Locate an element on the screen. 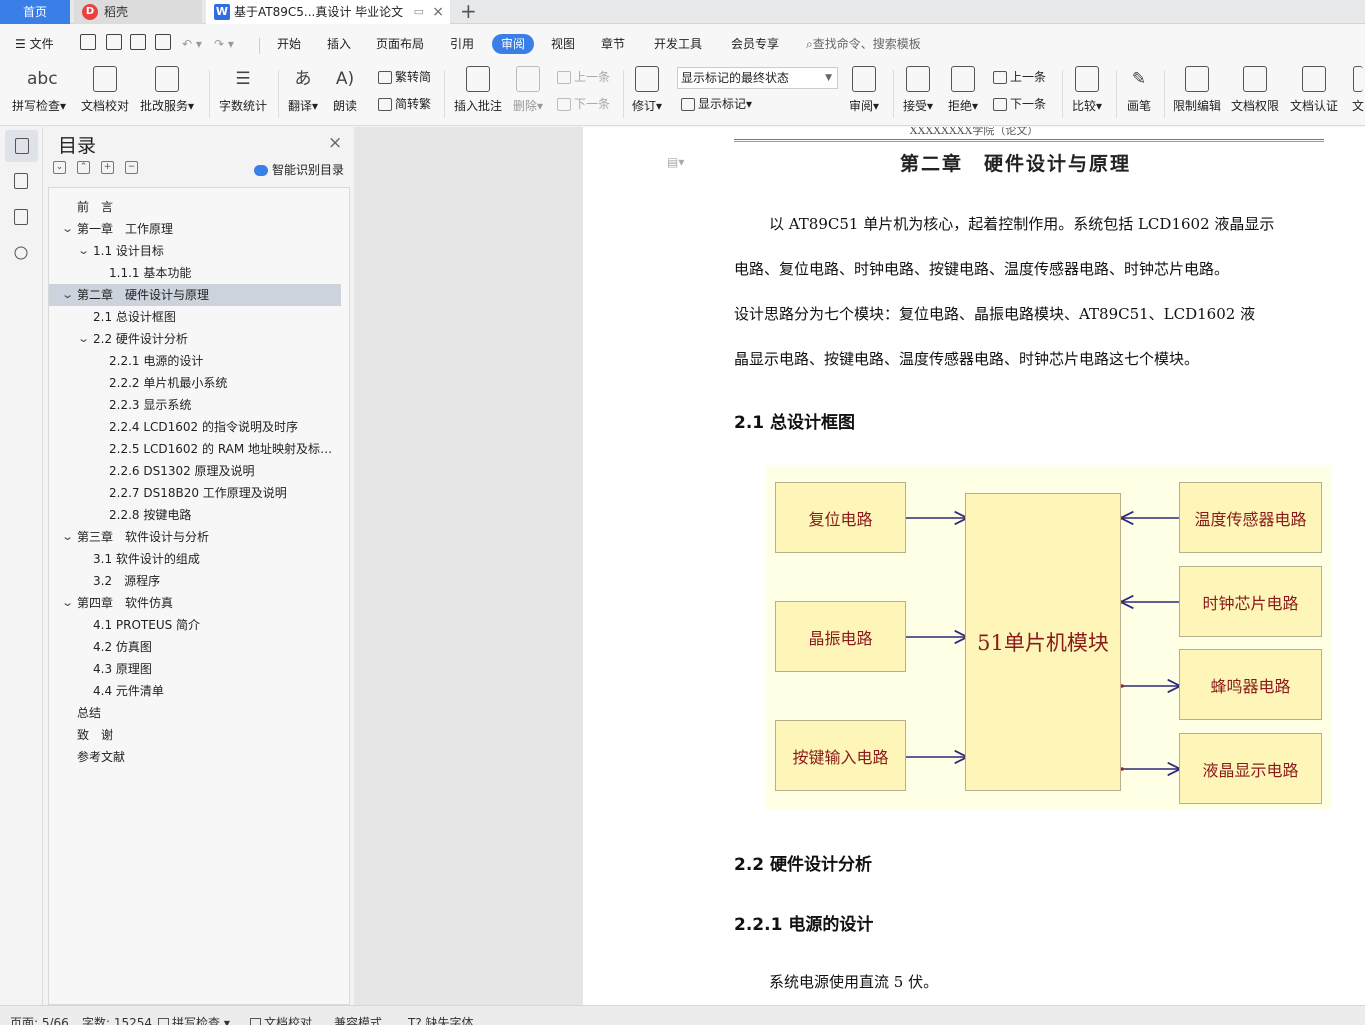 The height and width of the screenshot is (1025, 1365). next-comment-button: 下一条 is located at coordinates (583, 103).